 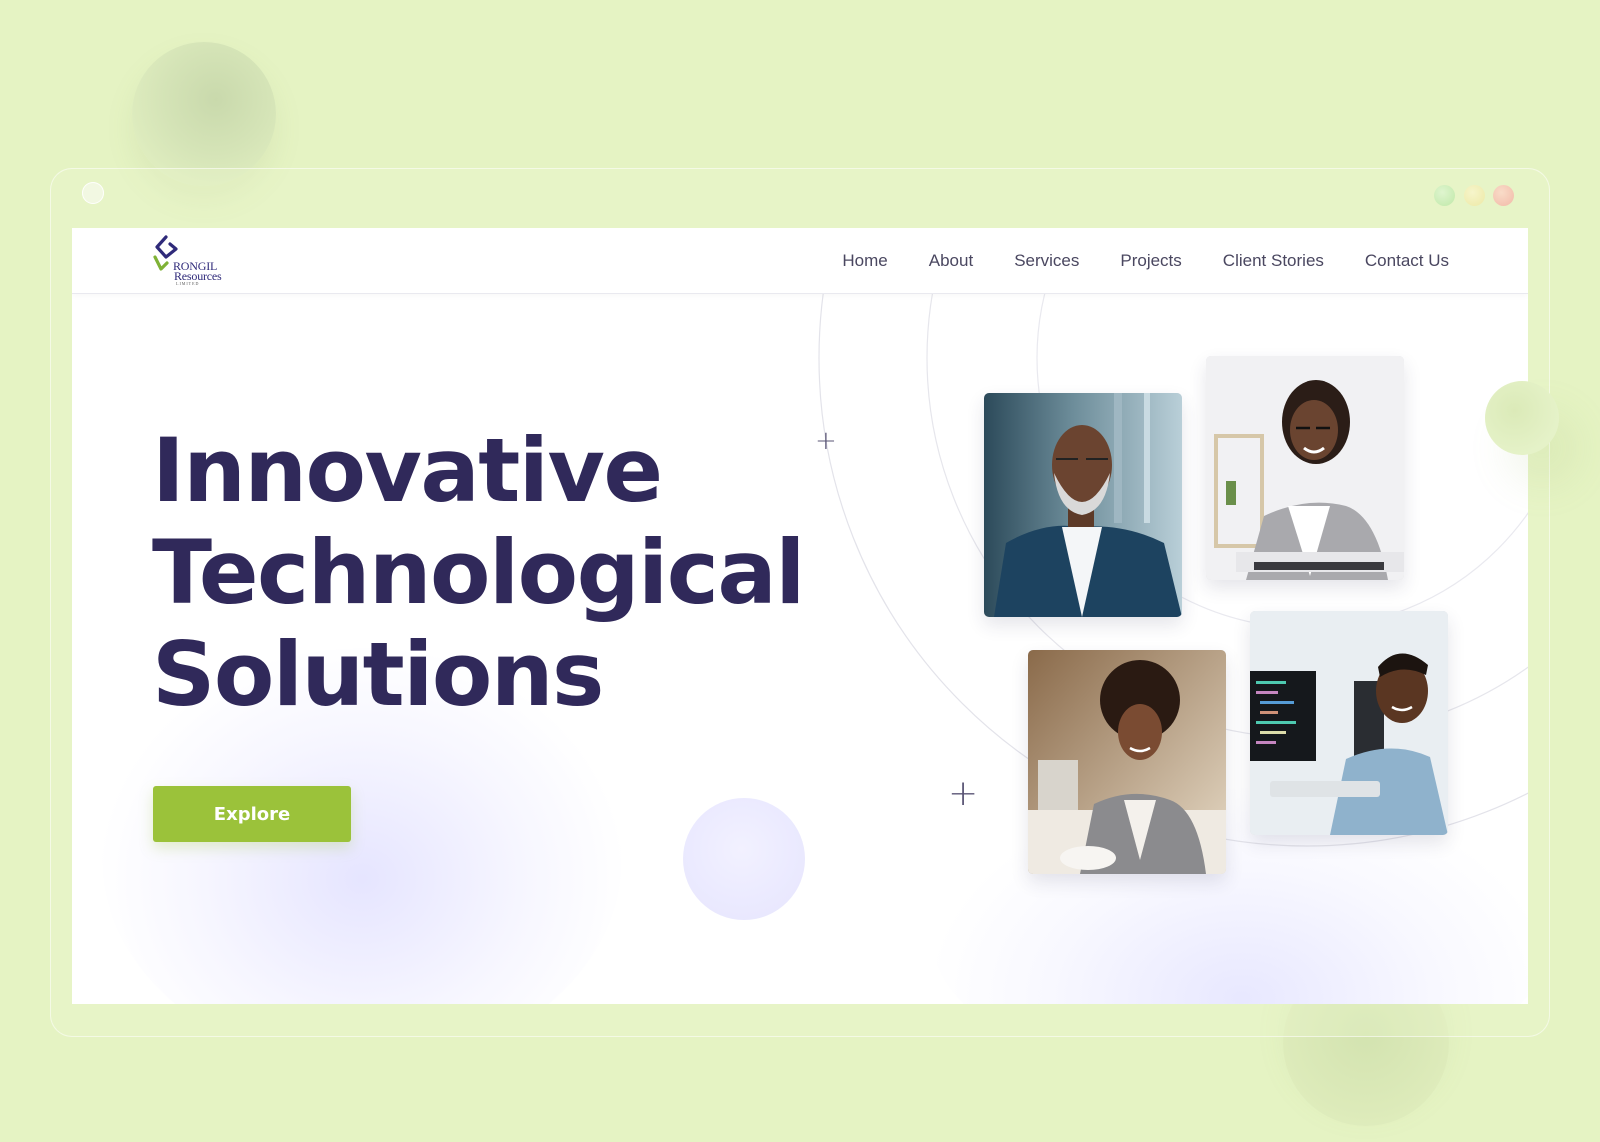 I want to click on logo-wordmark: RONGIL Resources LIMITED, so click(x=197, y=273).